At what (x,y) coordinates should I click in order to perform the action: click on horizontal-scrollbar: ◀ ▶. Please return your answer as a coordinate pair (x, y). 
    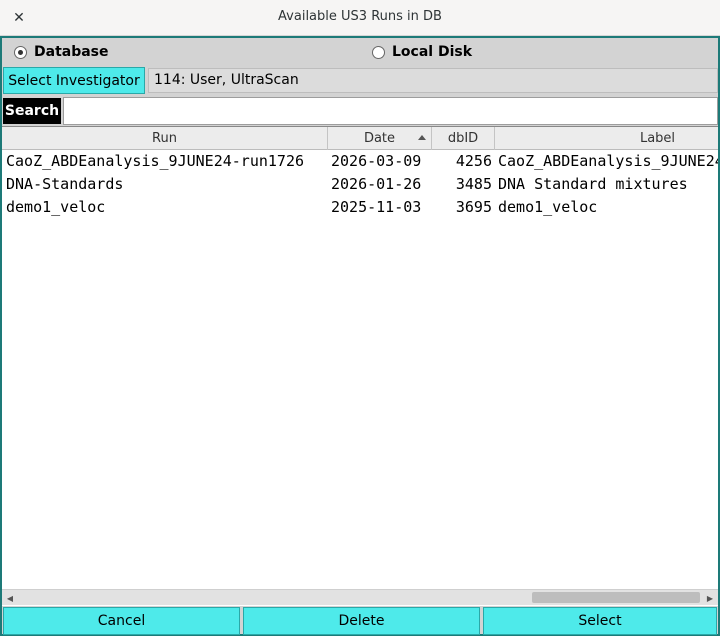
    Looking at the image, I should click on (360, 597).